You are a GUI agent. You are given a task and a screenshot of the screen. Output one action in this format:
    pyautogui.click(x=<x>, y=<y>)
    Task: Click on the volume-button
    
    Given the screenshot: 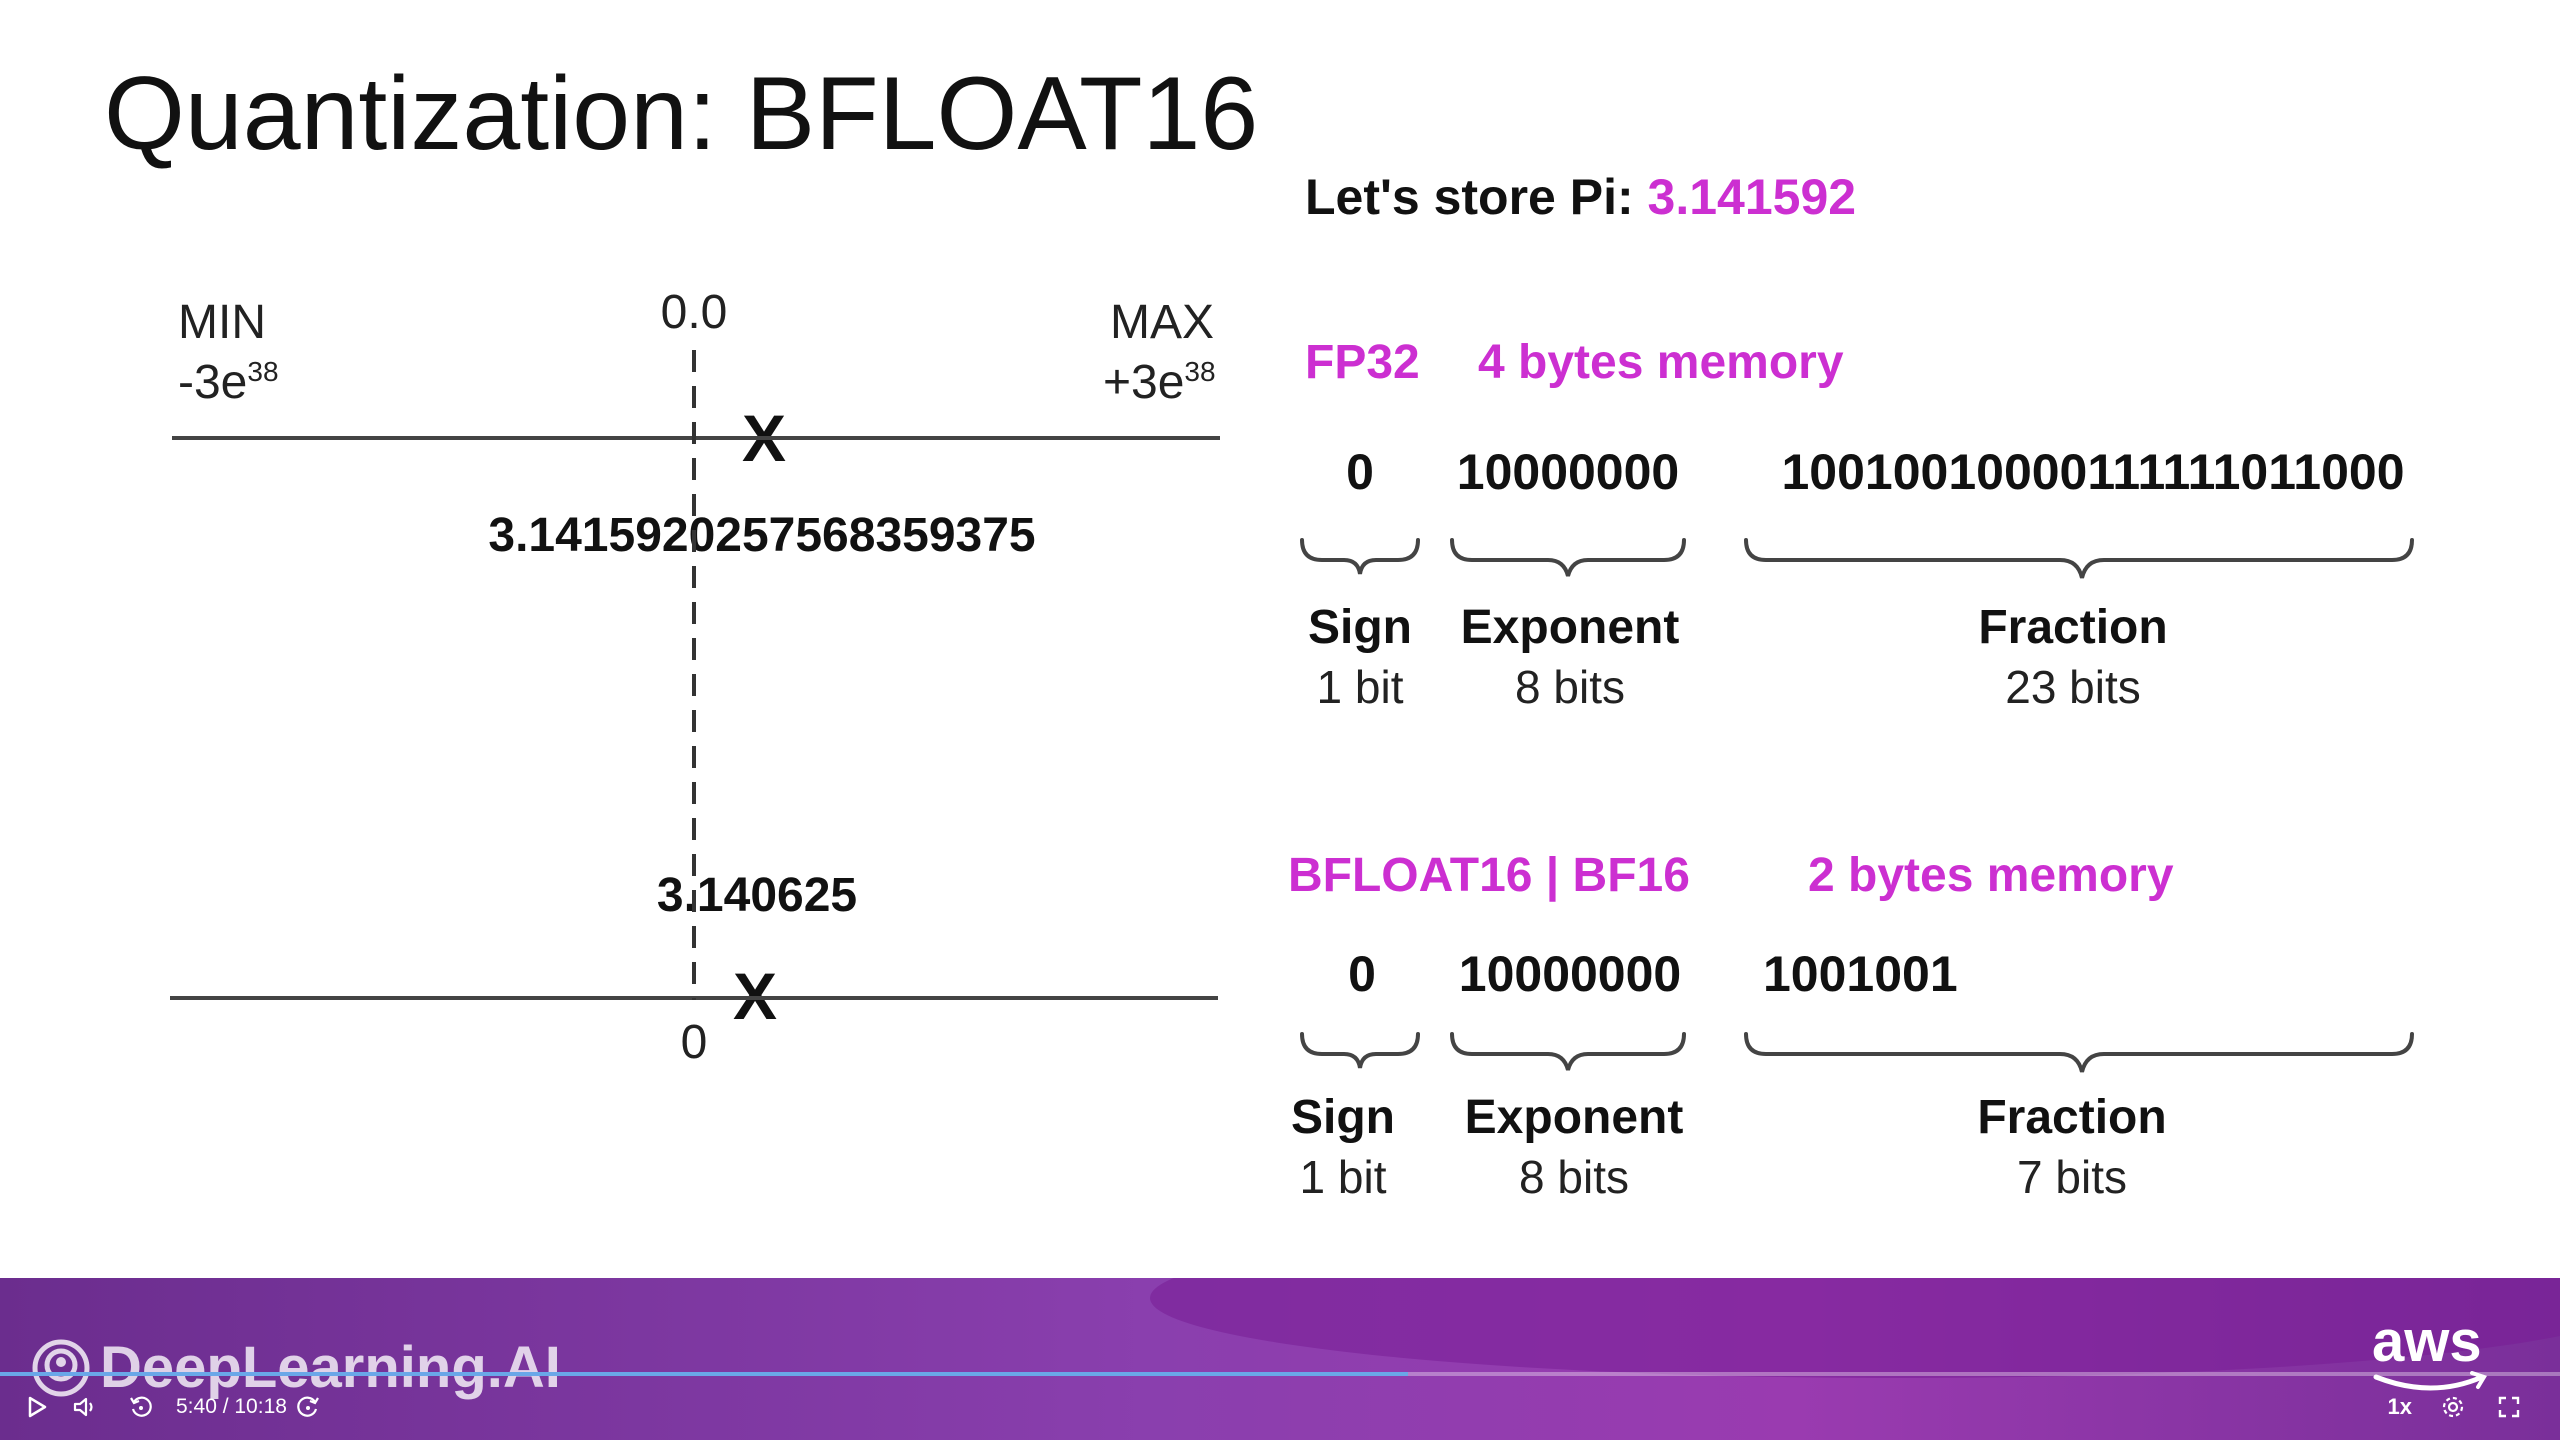 What is the action you would take?
    pyautogui.click(x=85, y=1407)
    